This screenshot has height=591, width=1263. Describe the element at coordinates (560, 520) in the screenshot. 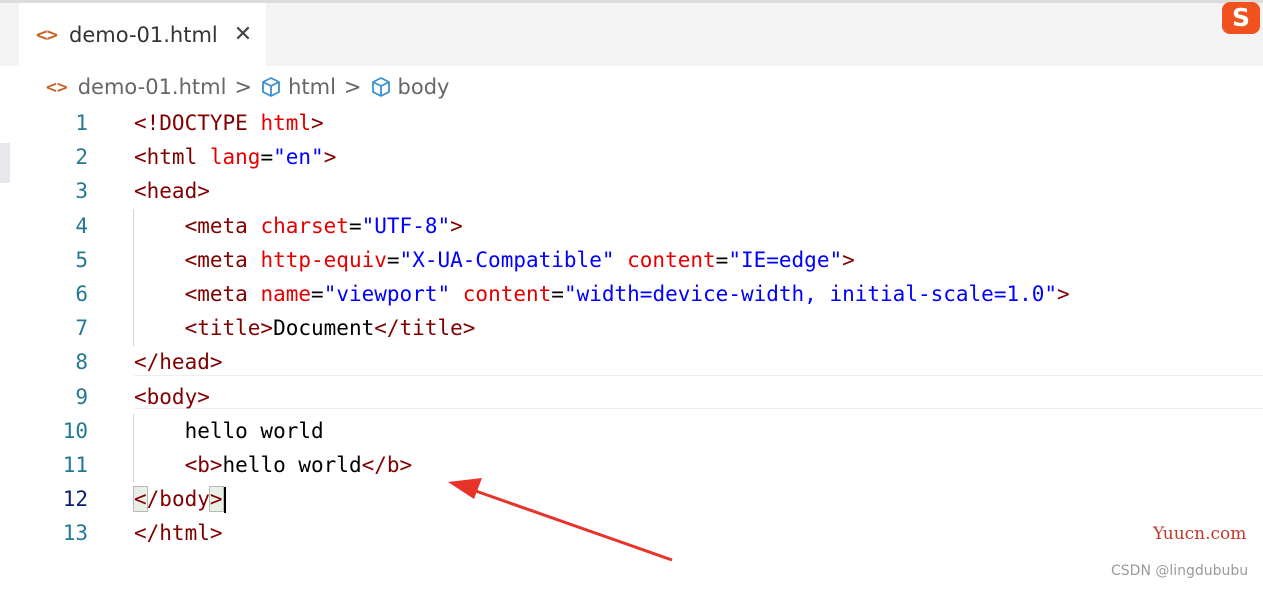

I see `annotation-arrow` at that location.